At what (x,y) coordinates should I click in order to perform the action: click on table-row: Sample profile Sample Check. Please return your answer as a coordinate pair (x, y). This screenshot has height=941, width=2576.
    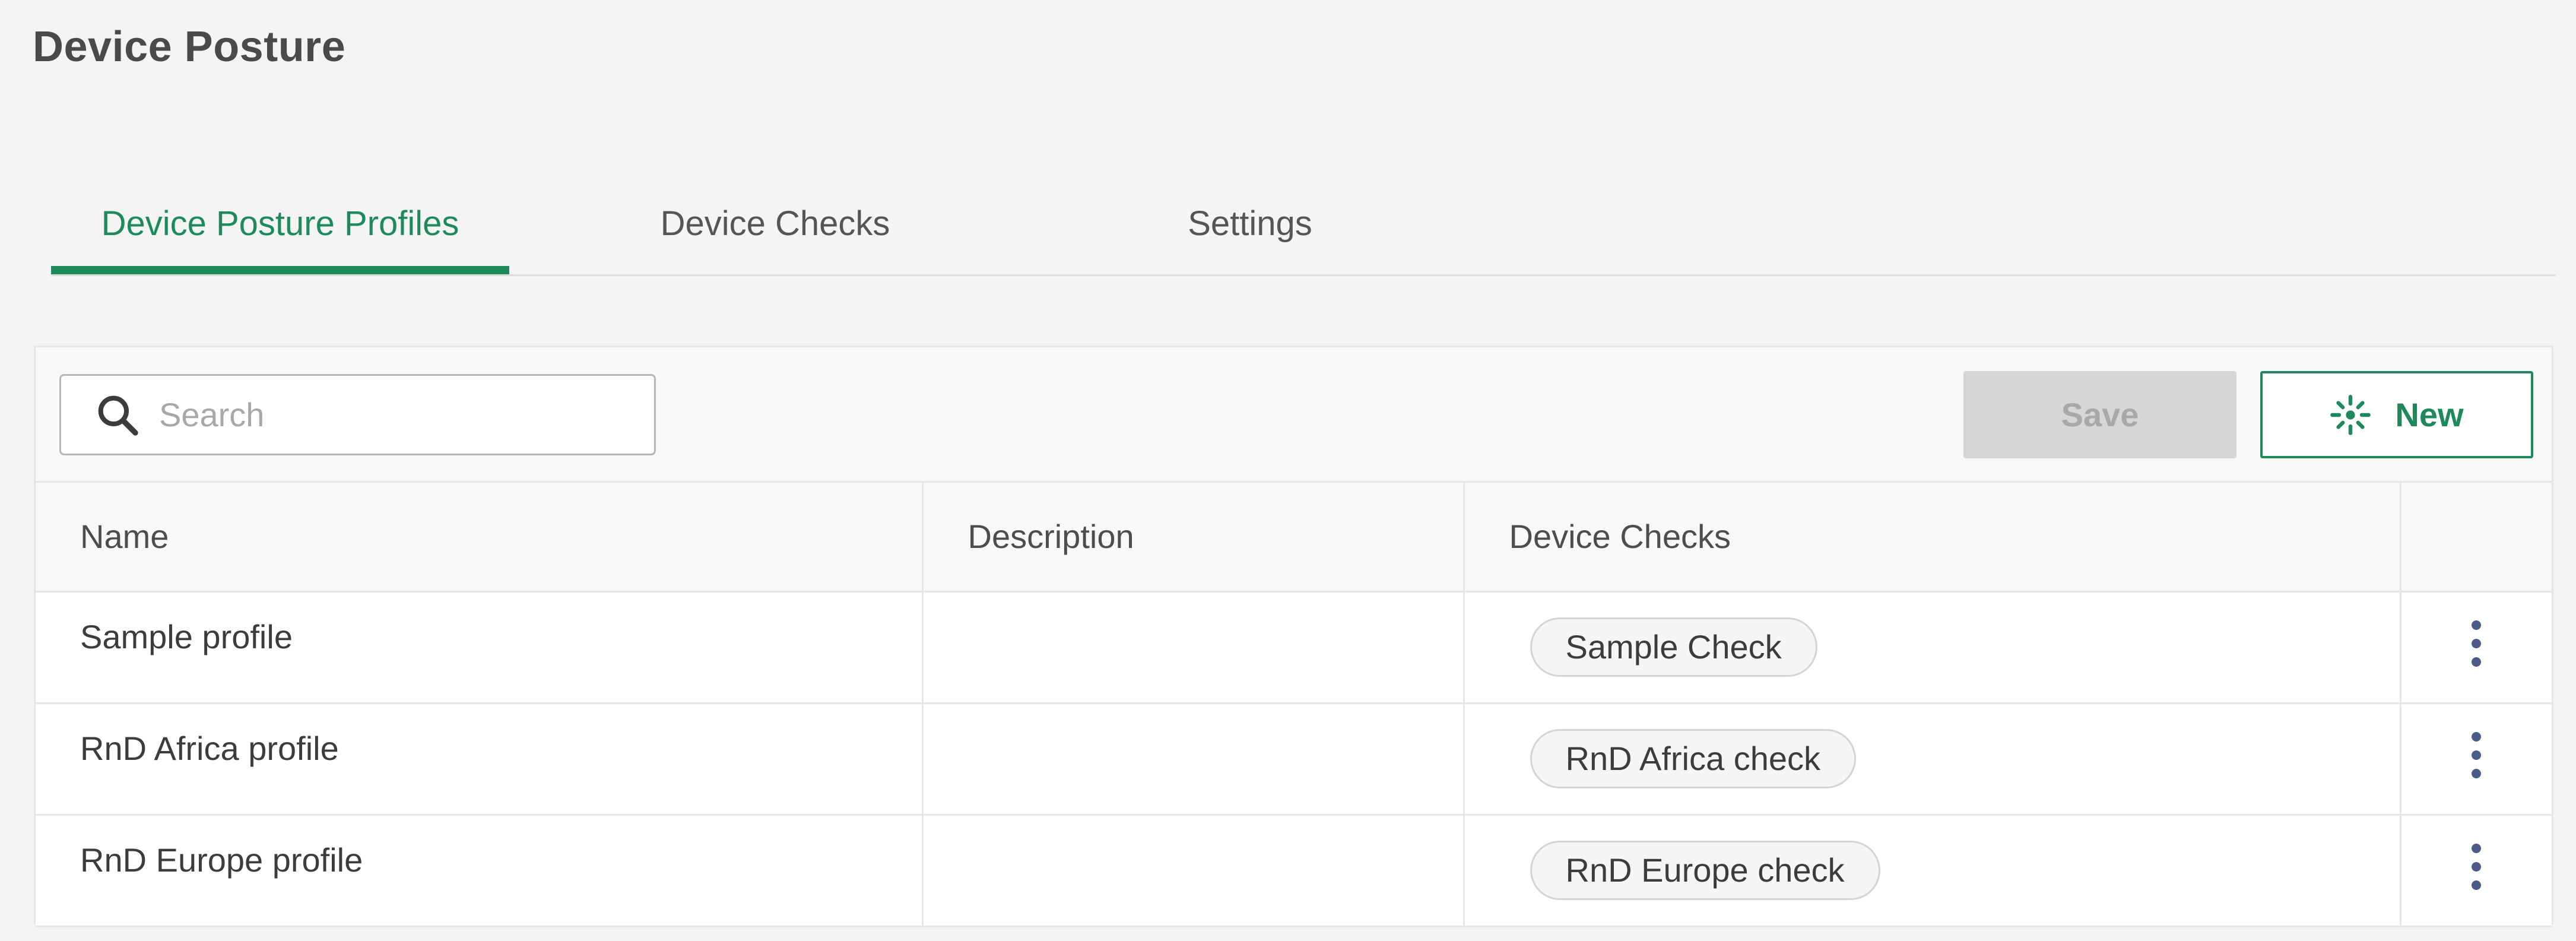
    Looking at the image, I should click on (1294, 647).